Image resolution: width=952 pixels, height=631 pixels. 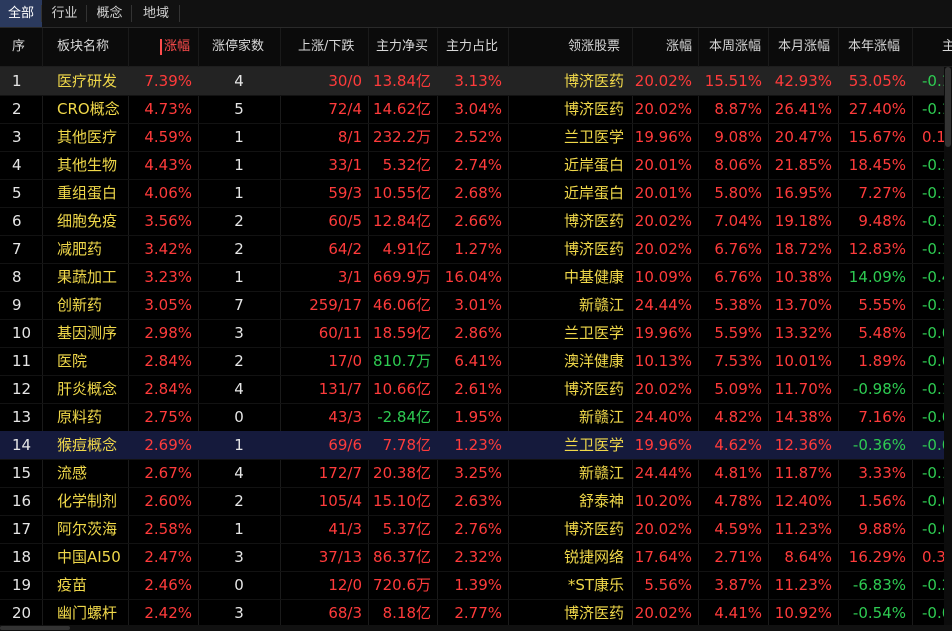 What do you see at coordinates (22, 417) in the screenshot?
I see `row-index: 13` at bounding box center [22, 417].